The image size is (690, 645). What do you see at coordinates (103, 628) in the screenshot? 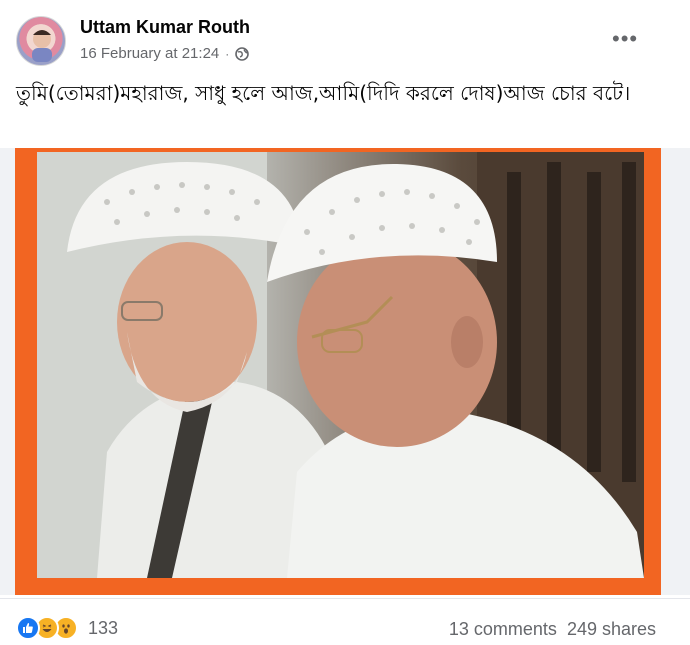
I see `reaction-count: 133` at bounding box center [103, 628].